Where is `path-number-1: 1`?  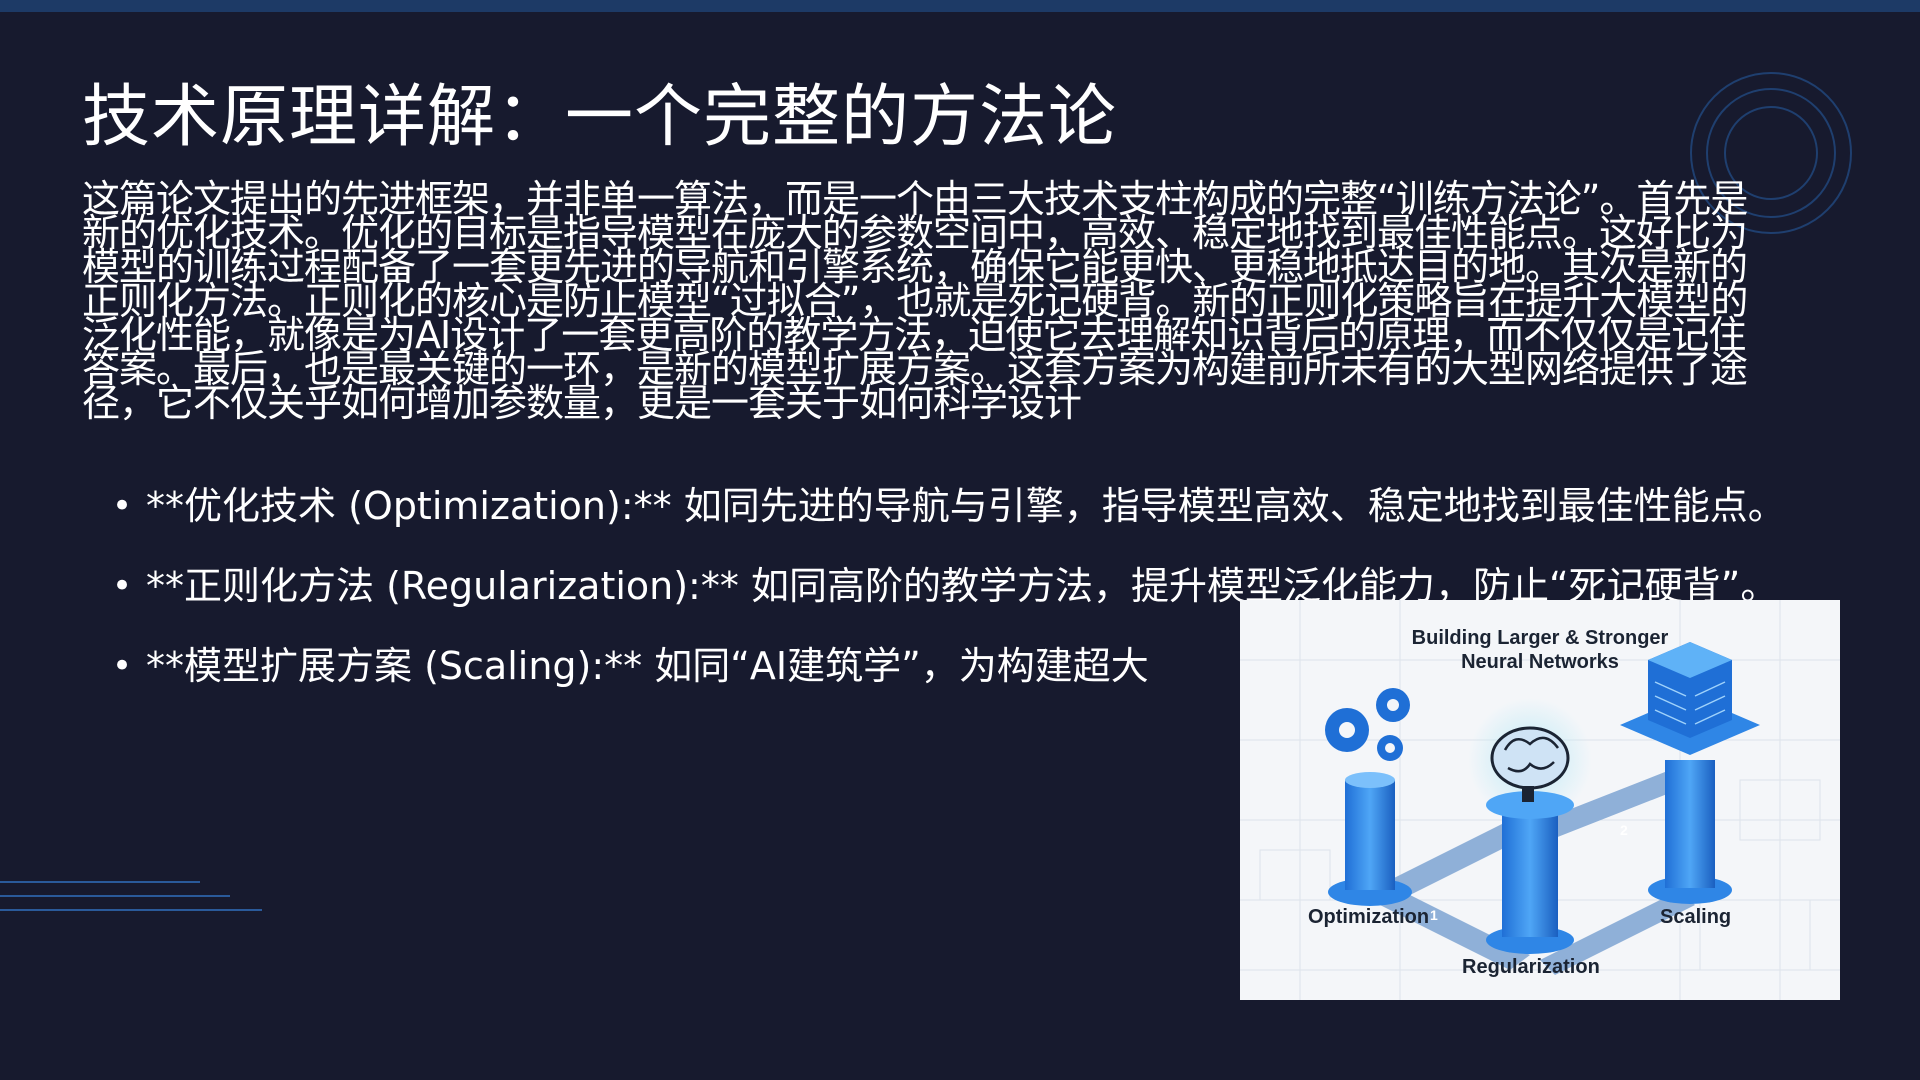 path-number-1: 1 is located at coordinates (1434, 915).